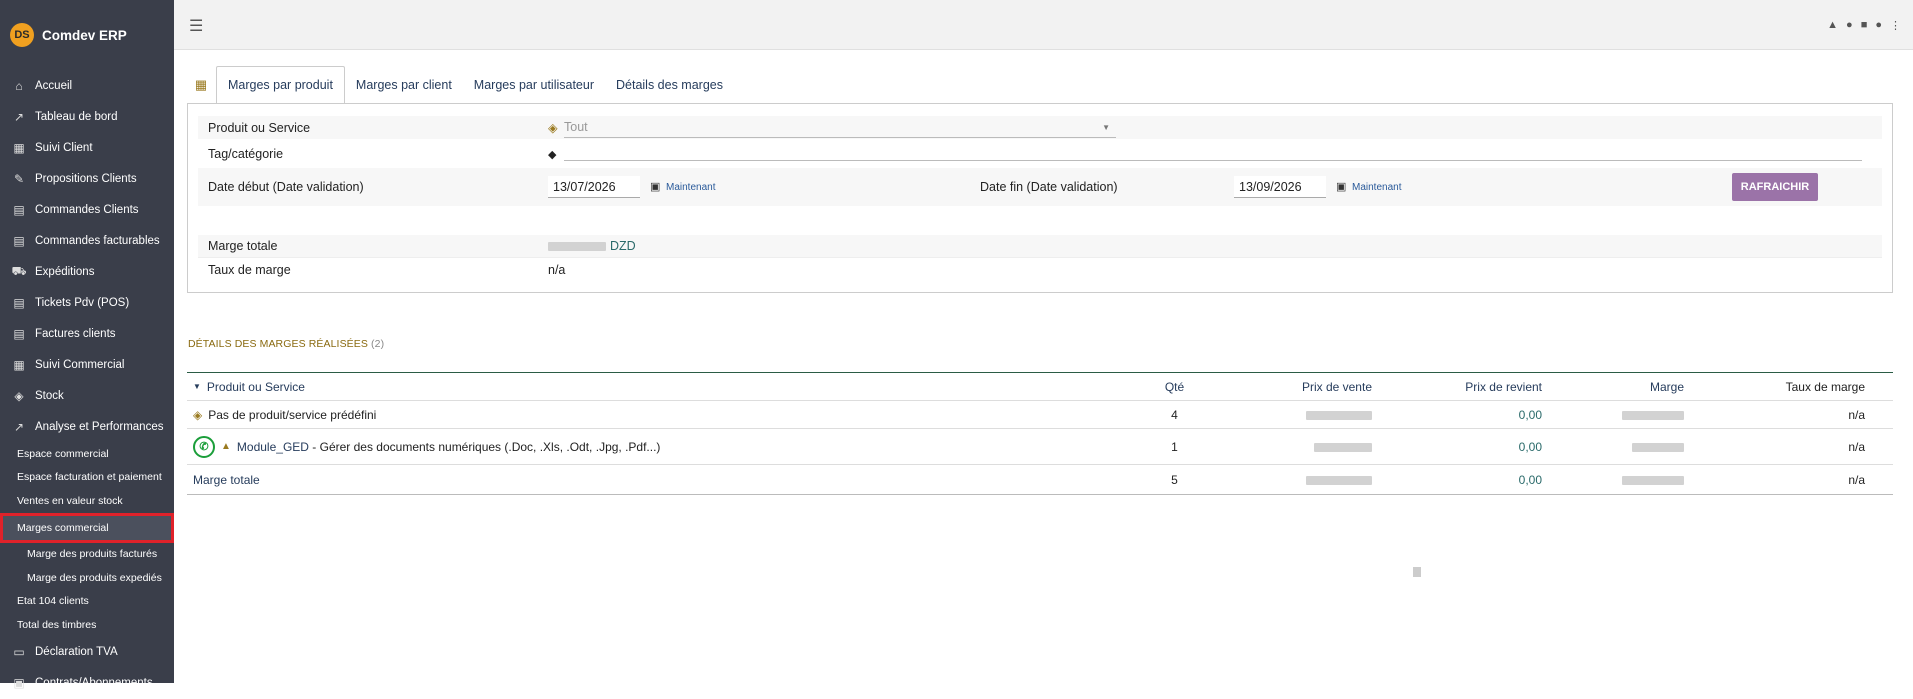 The height and width of the screenshot is (699, 1913). Describe the element at coordinates (1213, 160) in the screenshot. I see `tag-input` at that location.